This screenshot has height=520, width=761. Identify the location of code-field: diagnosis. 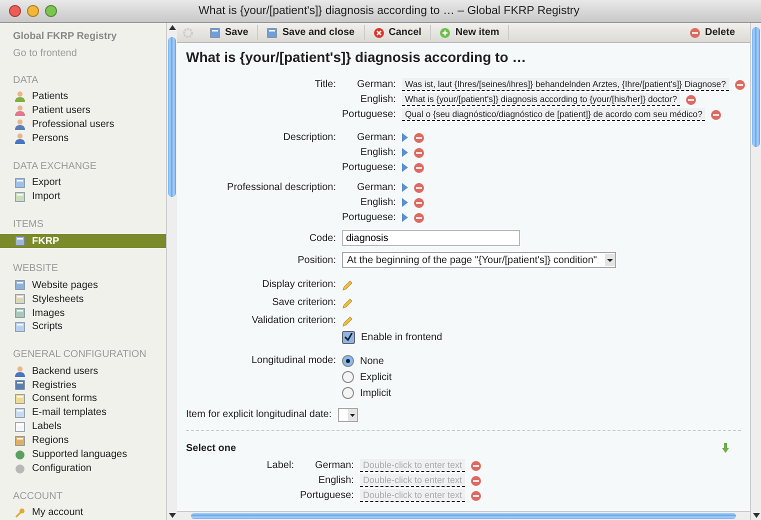
(431, 238).